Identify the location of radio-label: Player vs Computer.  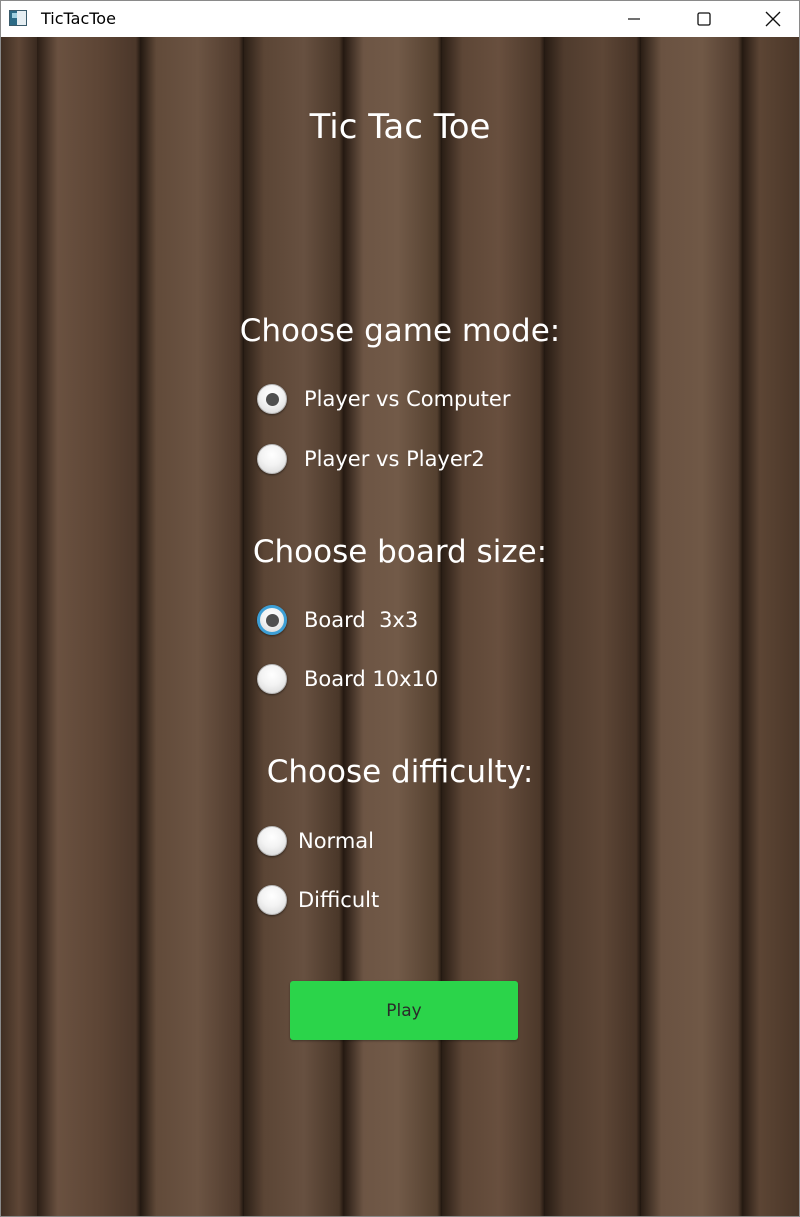
(407, 399).